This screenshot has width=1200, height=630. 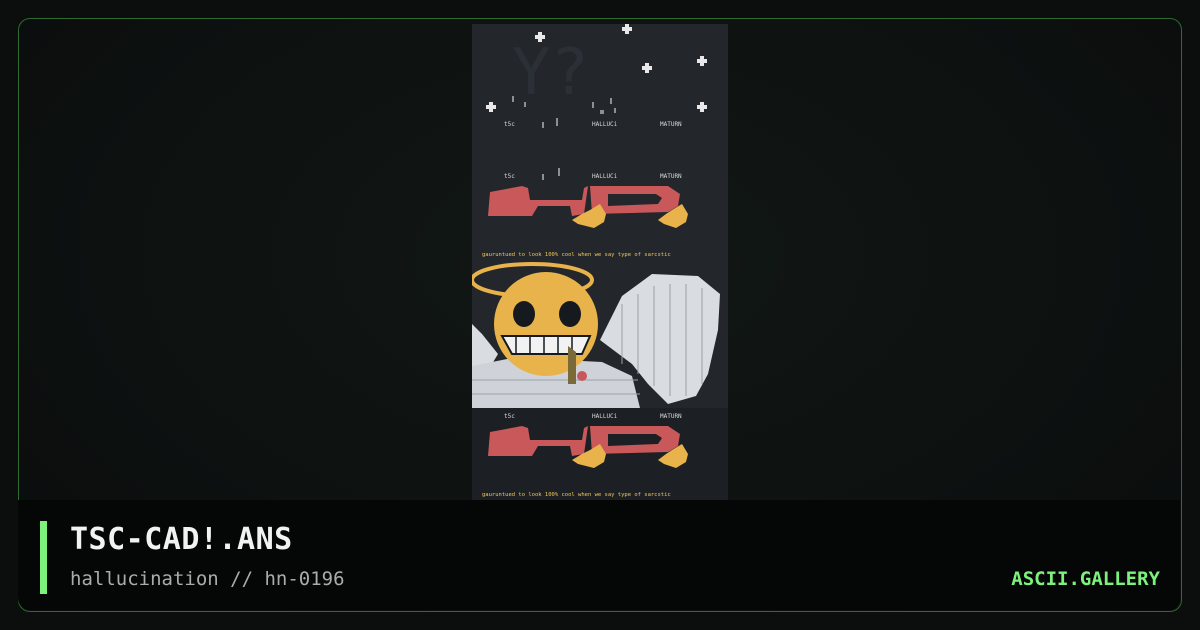 What do you see at coordinates (181, 539) in the screenshot?
I see `art-title: TSC-CAD!.ANS` at bounding box center [181, 539].